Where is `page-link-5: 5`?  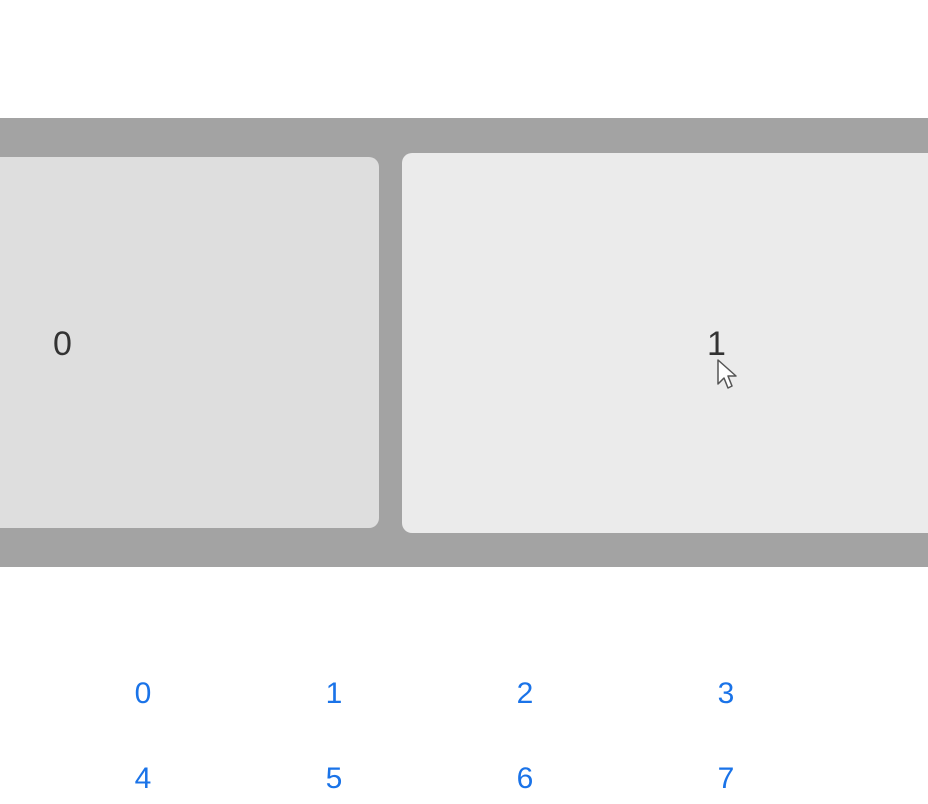 page-link-5: 5 is located at coordinates (334, 779).